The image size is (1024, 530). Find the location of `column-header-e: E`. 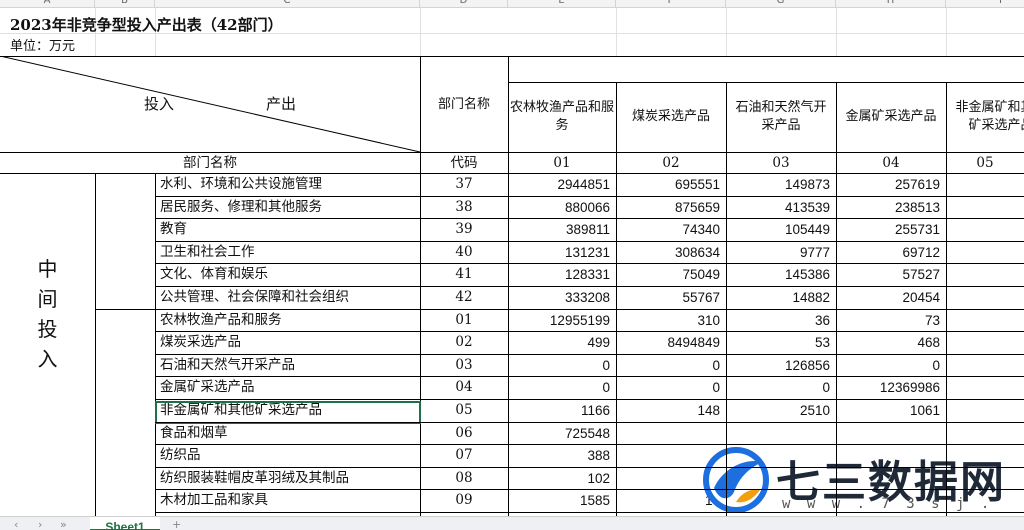

column-header-e: E is located at coordinates (562, 3).